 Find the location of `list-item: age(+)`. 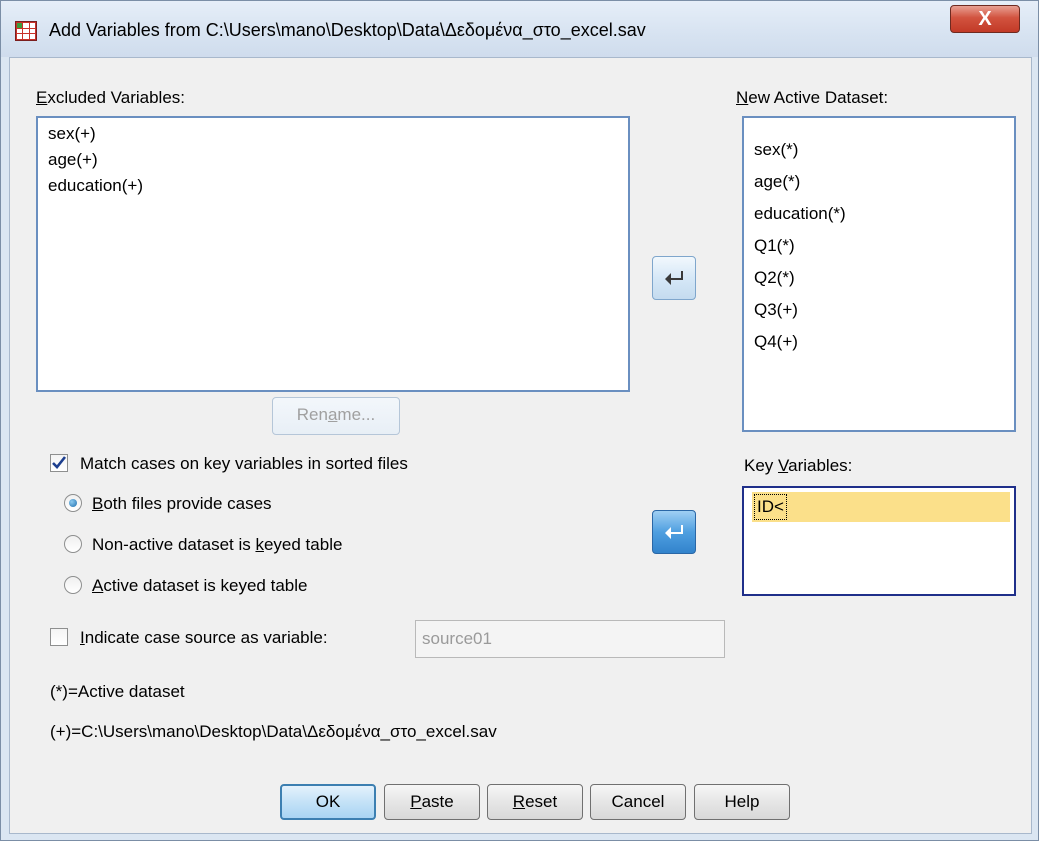

list-item: age(+) is located at coordinates (73, 160).